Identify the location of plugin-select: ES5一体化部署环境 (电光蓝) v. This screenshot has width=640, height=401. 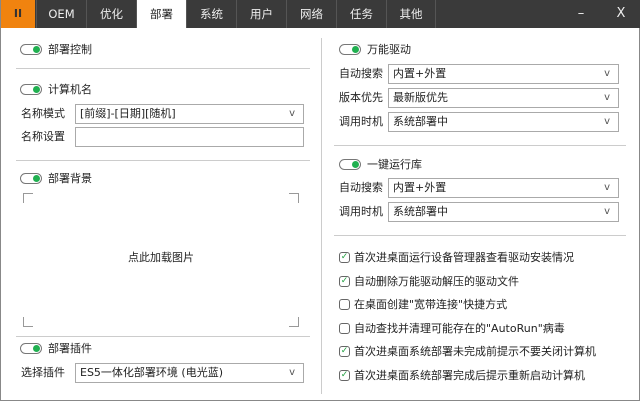
(189, 373).